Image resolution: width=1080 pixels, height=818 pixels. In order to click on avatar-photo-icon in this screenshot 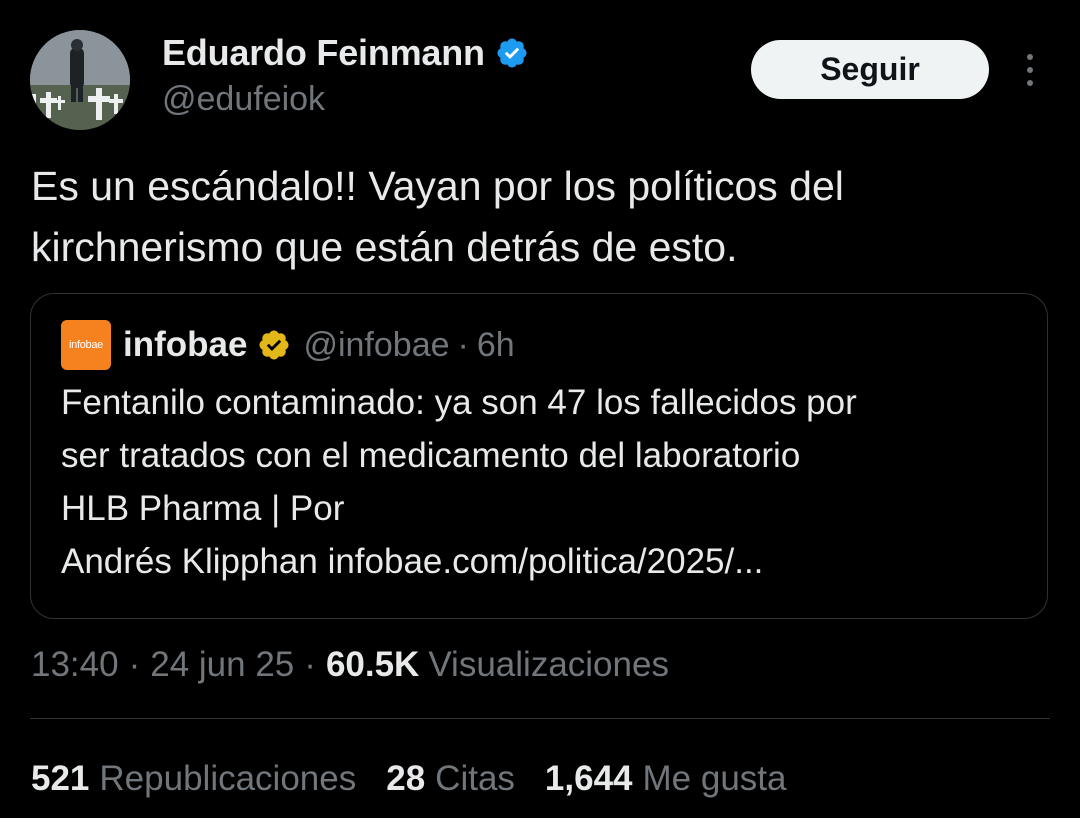, I will do `click(80, 80)`.